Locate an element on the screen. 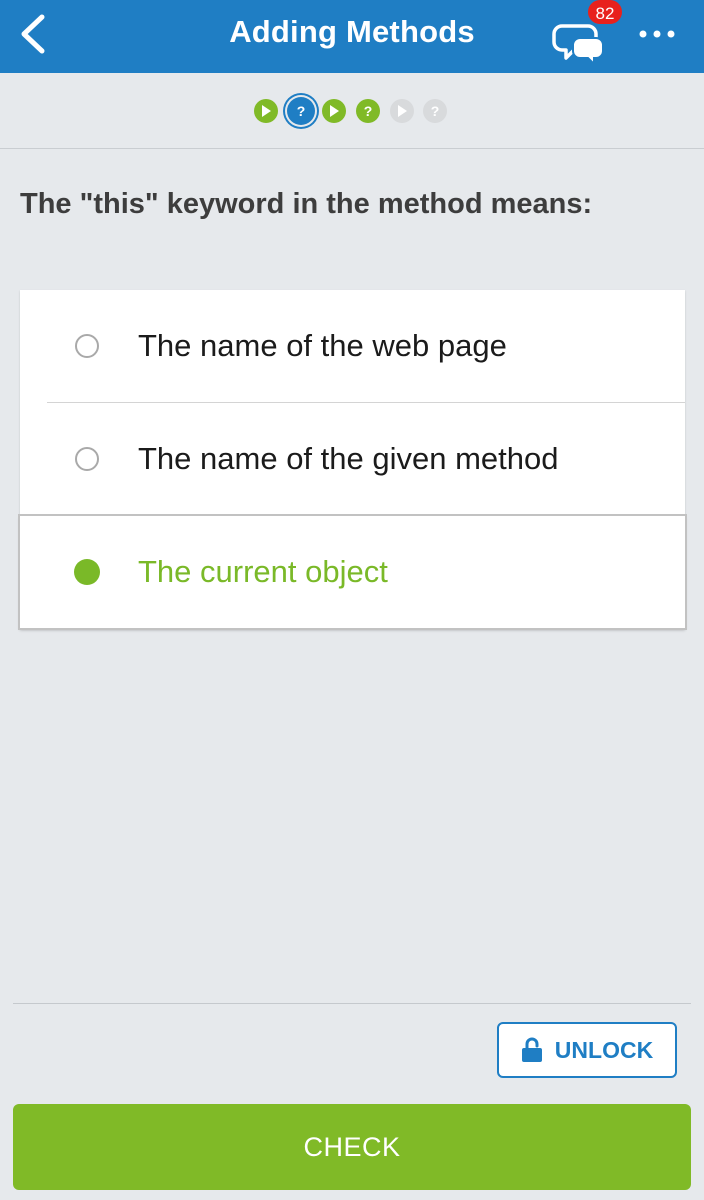 The image size is (704, 1200). actions-divider is located at coordinates (352, 1003).